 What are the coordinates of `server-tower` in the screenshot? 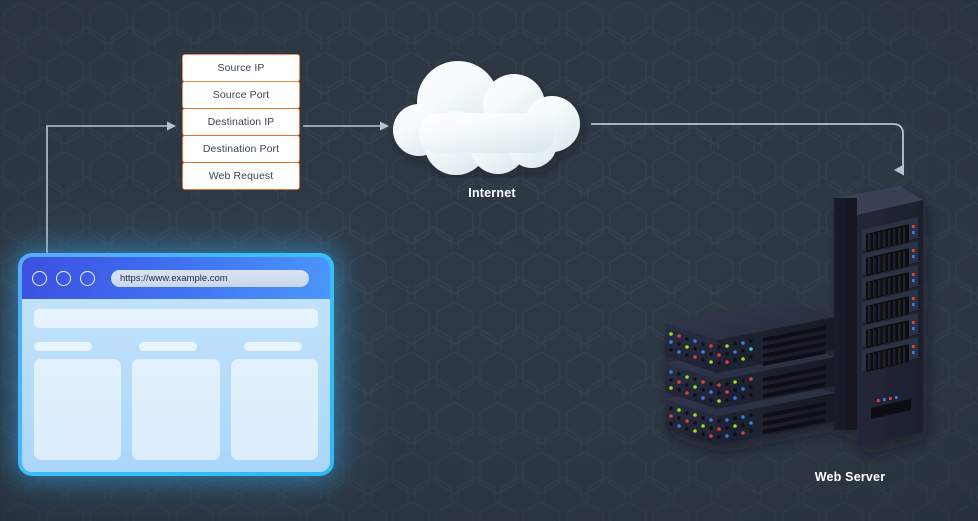 It's located at (878, 317).